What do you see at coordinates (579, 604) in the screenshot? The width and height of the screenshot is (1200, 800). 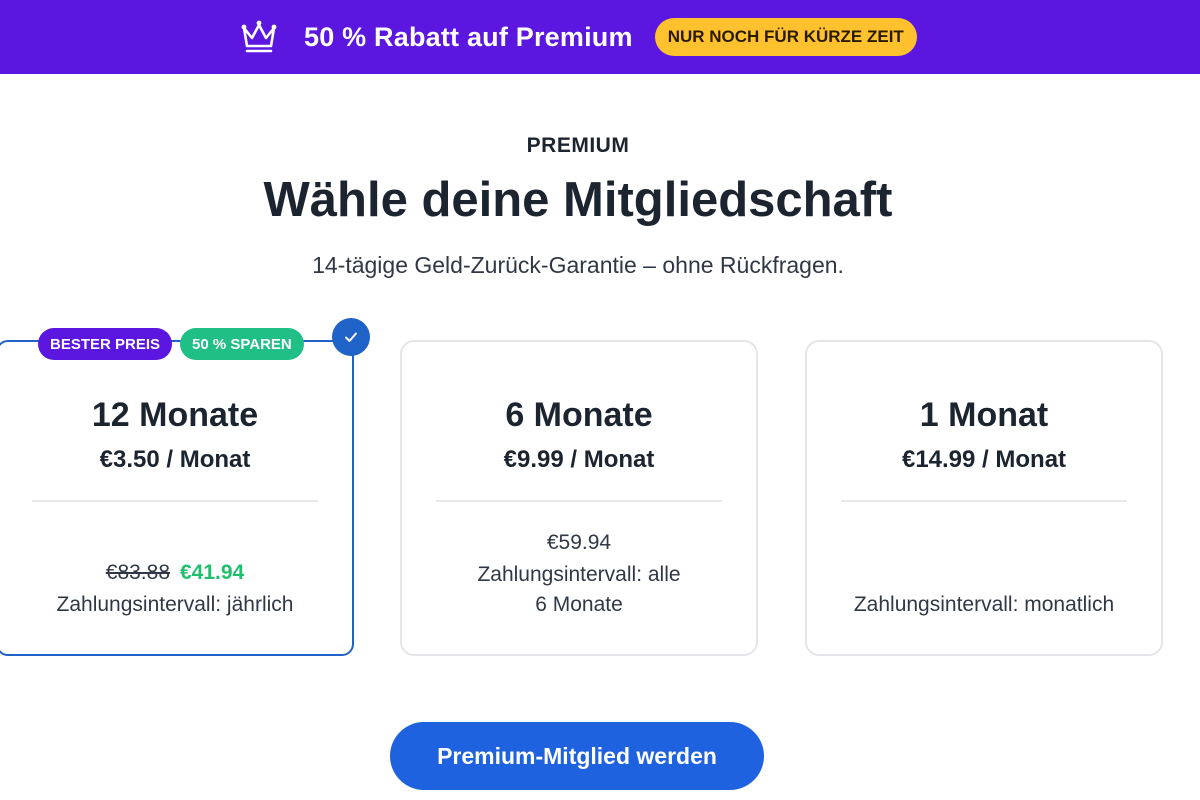 I see `billing-interval-continued: 6 Monate` at bounding box center [579, 604].